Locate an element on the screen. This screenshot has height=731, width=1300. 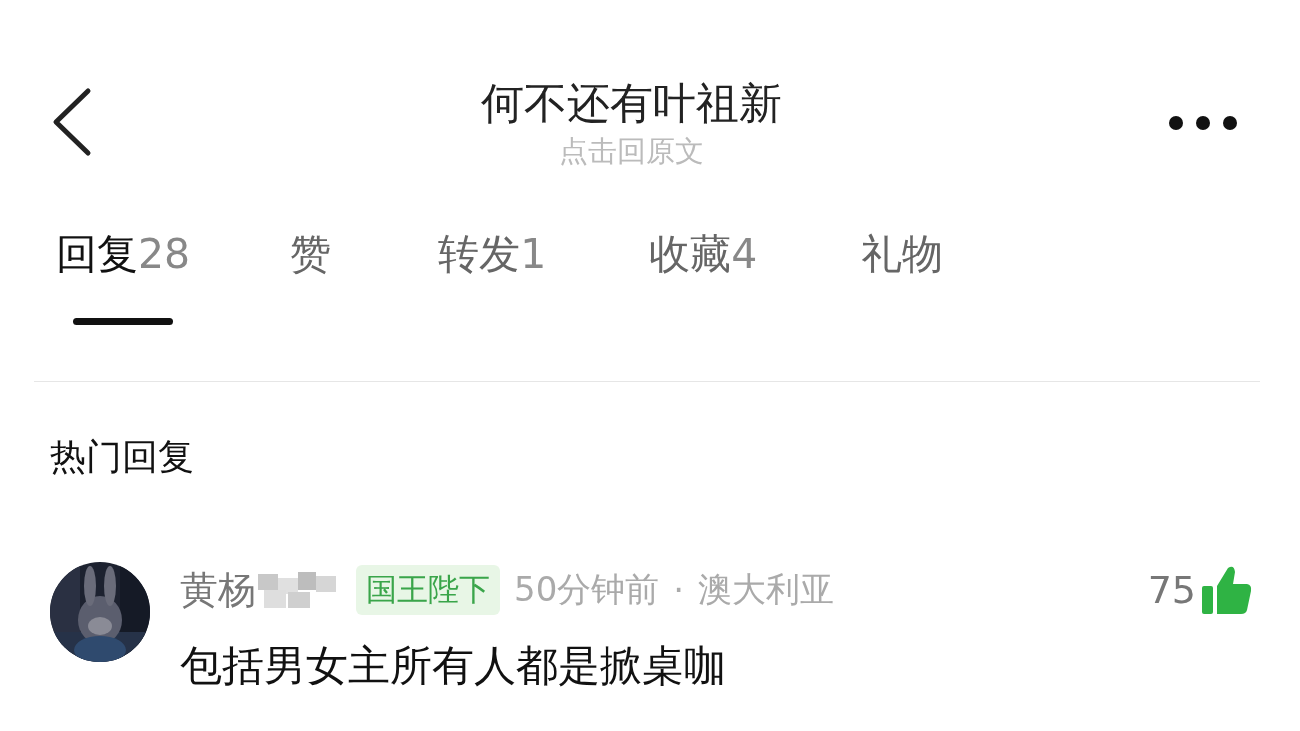
section-title: 热门回复 is located at coordinates (122, 457).